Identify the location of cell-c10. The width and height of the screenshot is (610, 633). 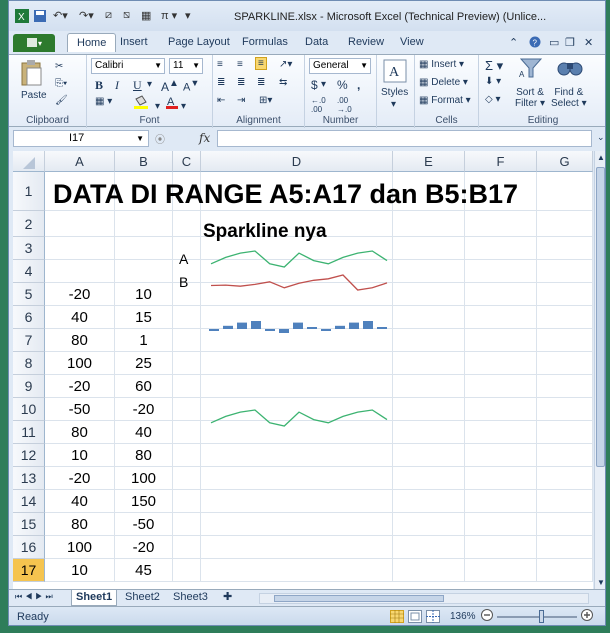
(187, 409).